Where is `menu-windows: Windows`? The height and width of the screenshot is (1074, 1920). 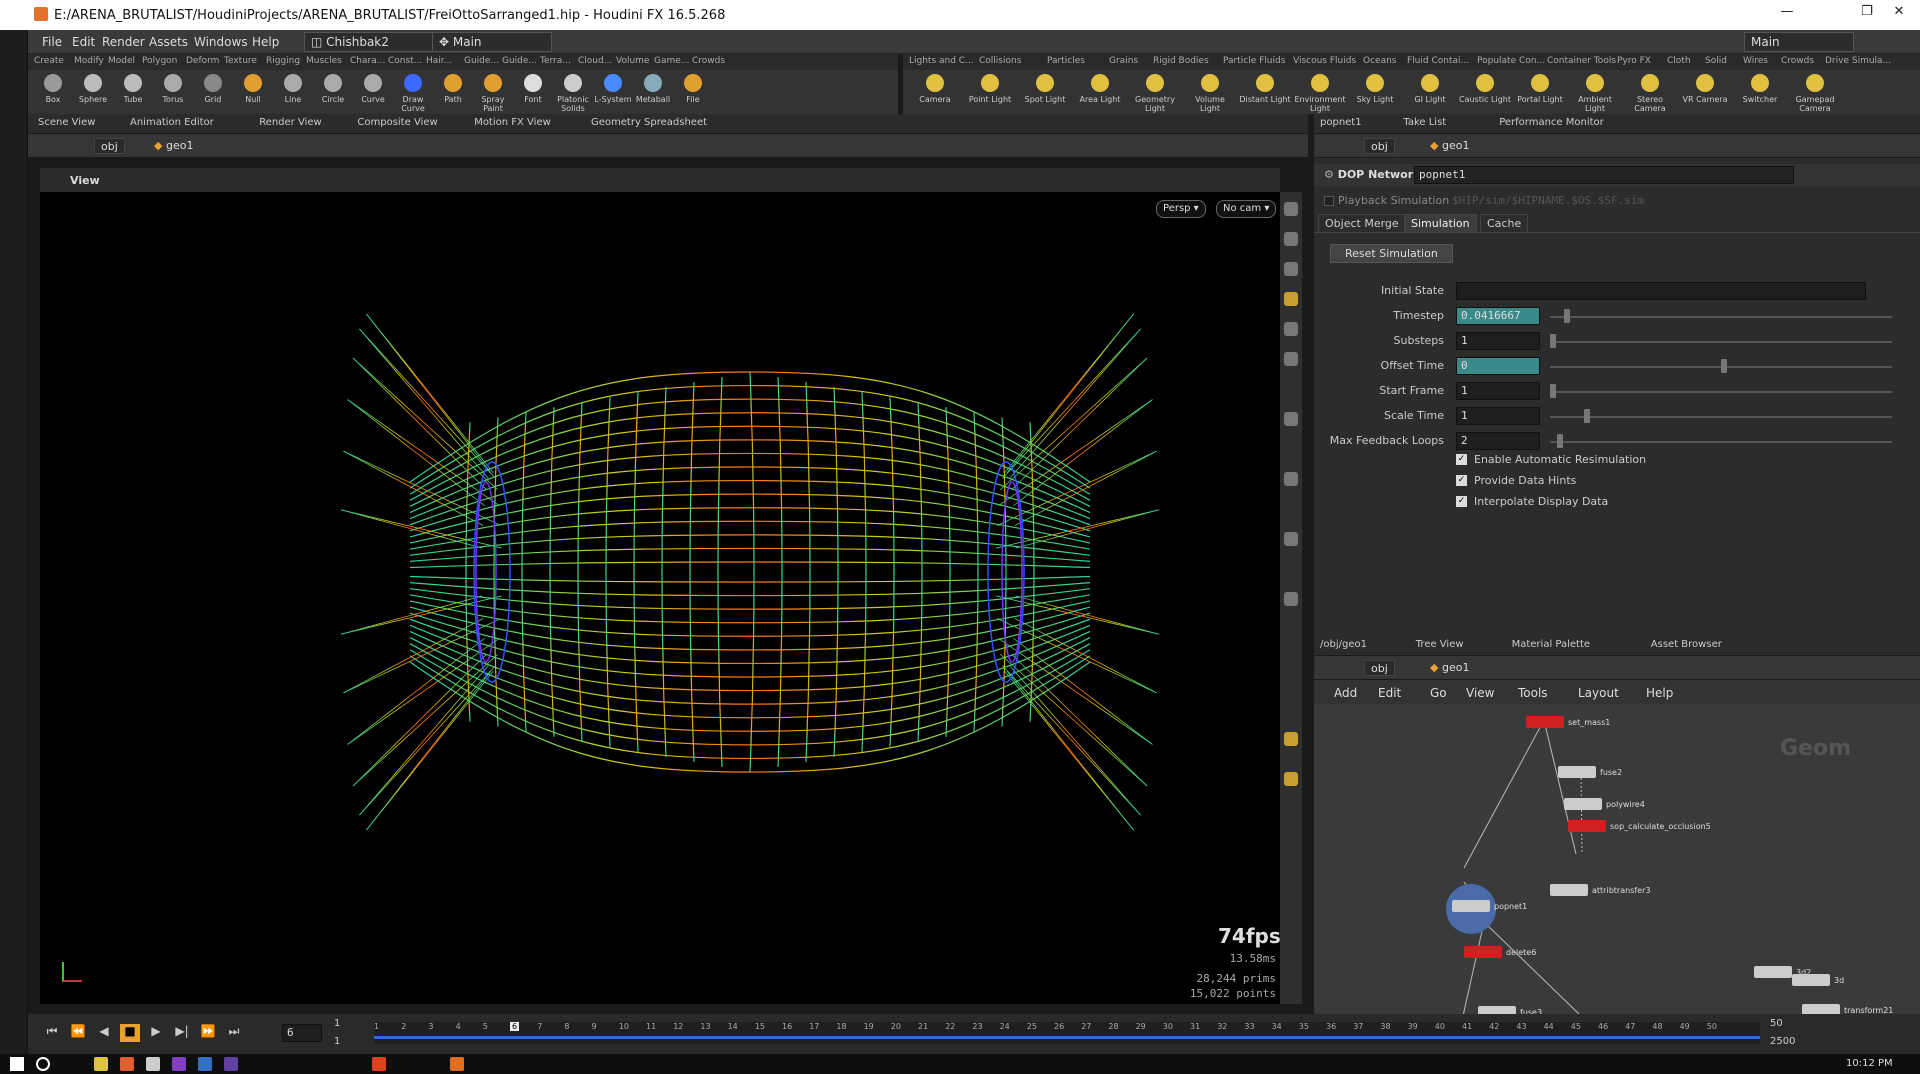
menu-windows: Windows is located at coordinates (221, 42).